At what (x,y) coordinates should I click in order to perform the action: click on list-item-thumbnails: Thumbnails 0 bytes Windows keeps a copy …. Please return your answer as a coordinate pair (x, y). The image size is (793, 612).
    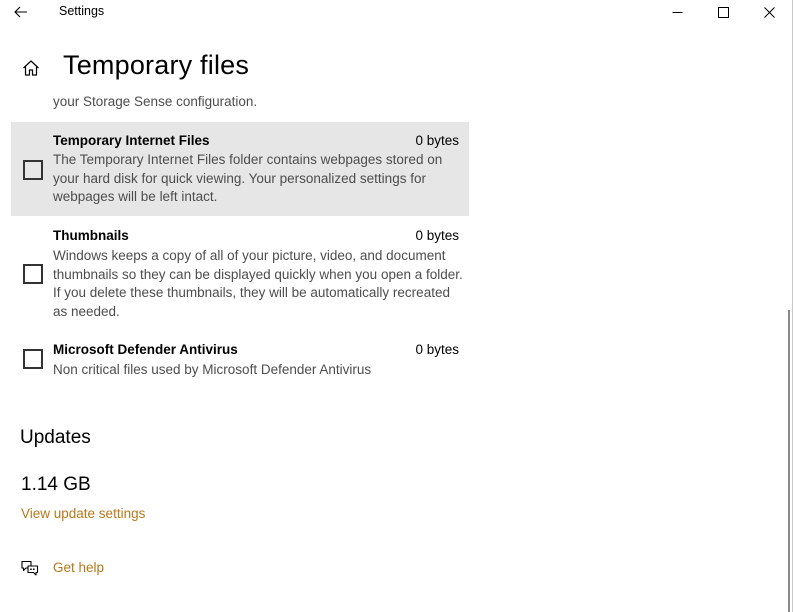
    Looking at the image, I should click on (240, 272).